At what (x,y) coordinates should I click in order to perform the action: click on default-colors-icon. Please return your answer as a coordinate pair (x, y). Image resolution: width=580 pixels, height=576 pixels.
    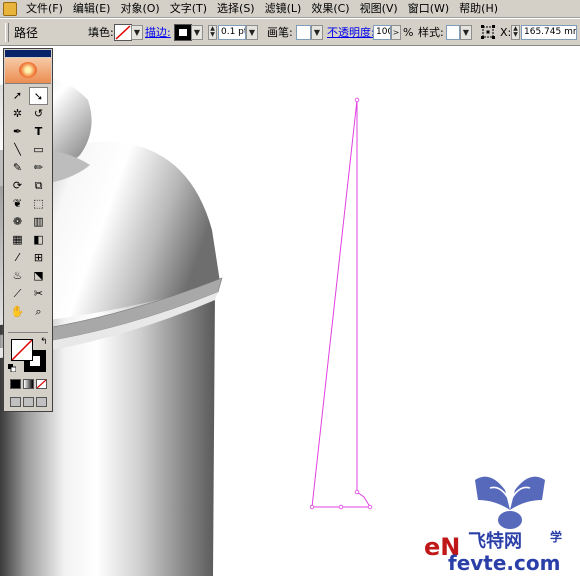
    Looking at the image, I should click on (12, 367).